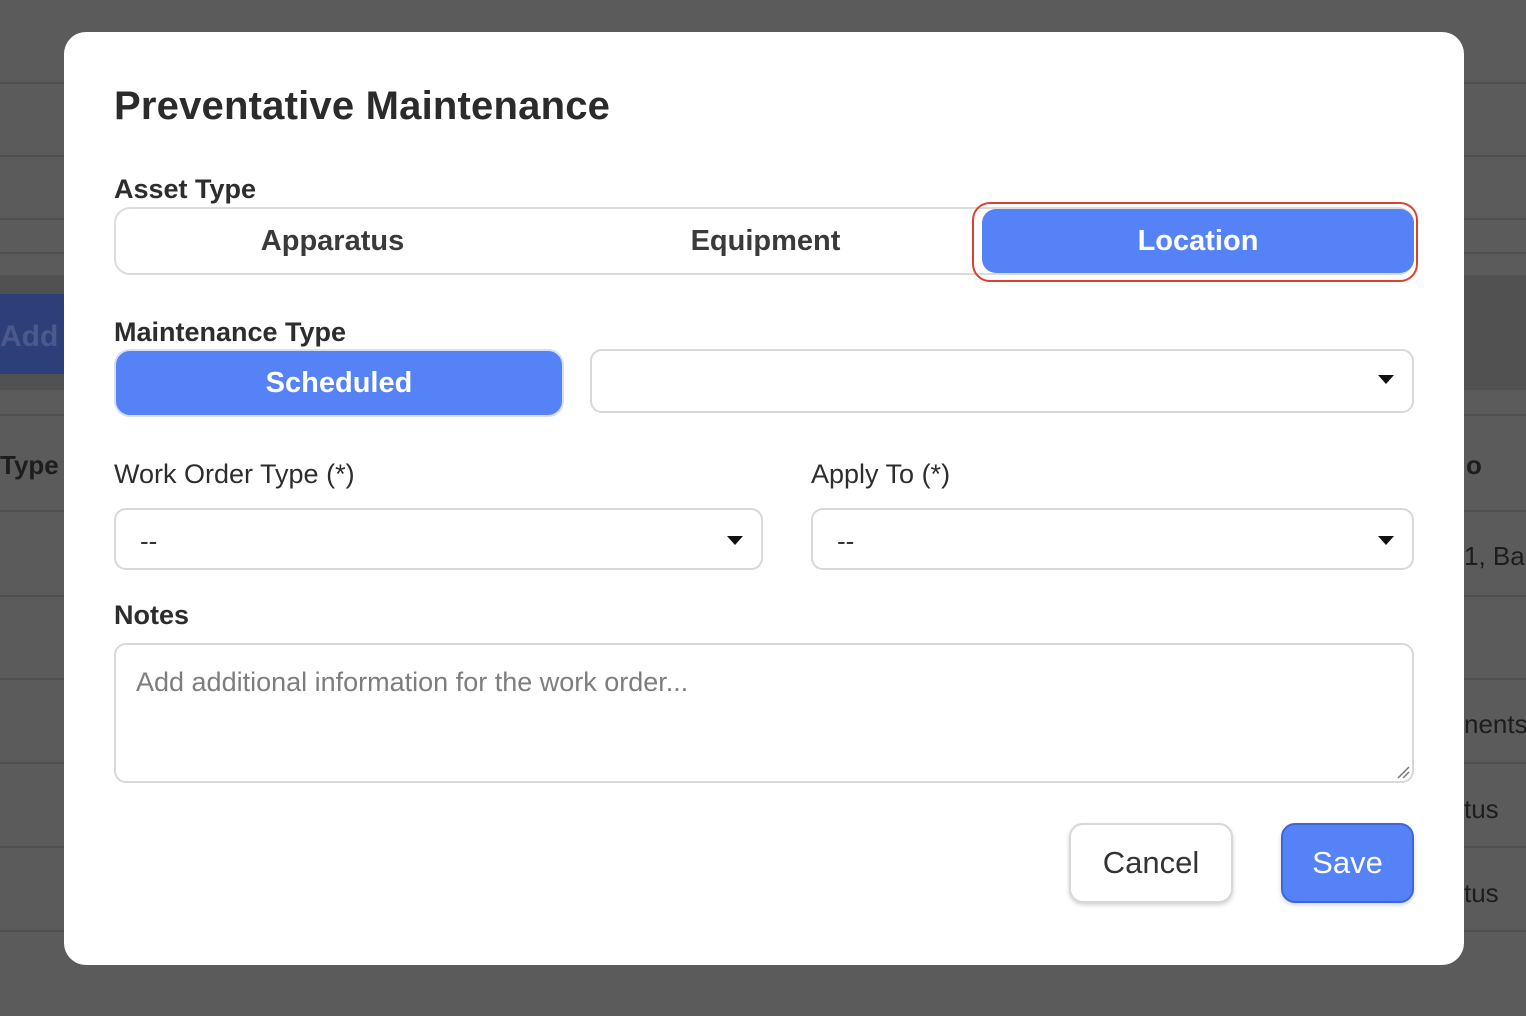  Describe the element at coordinates (846, 541) in the screenshot. I see `apply-to-value: --` at that location.